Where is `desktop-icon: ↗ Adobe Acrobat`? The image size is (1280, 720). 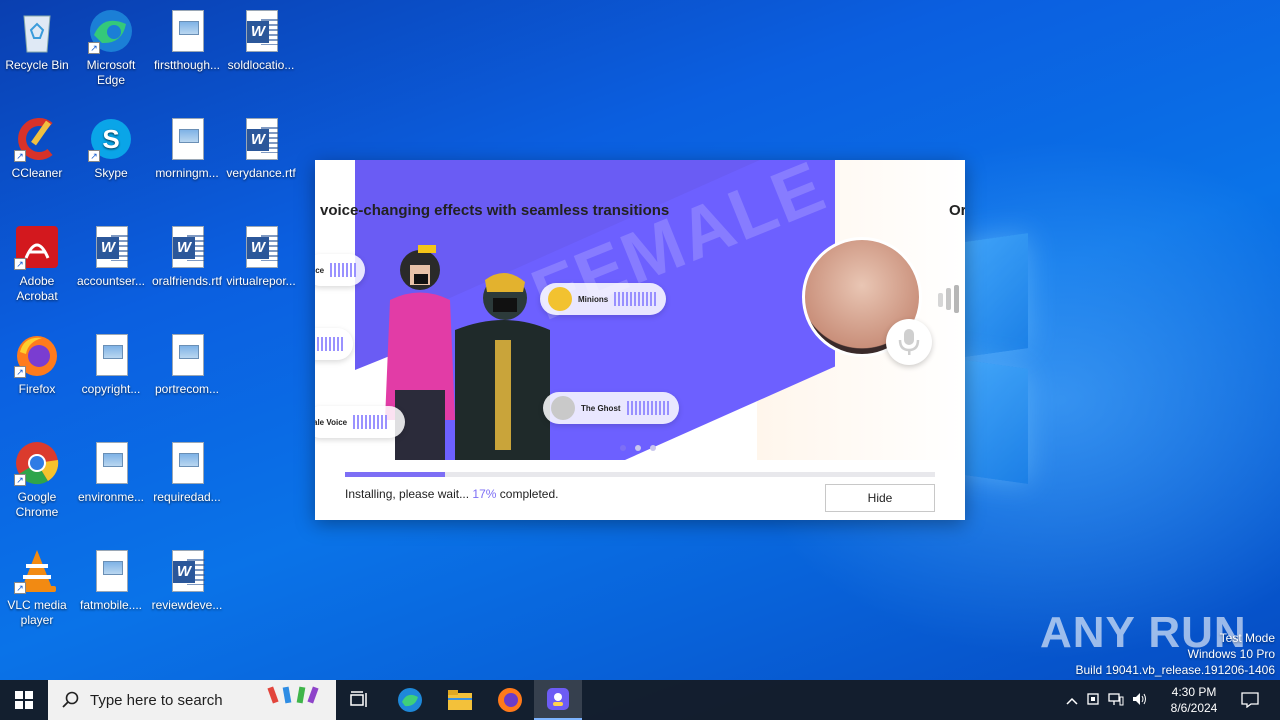 desktop-icon: ↗ Adobe Acrobat is located at coordinates (37, 264).